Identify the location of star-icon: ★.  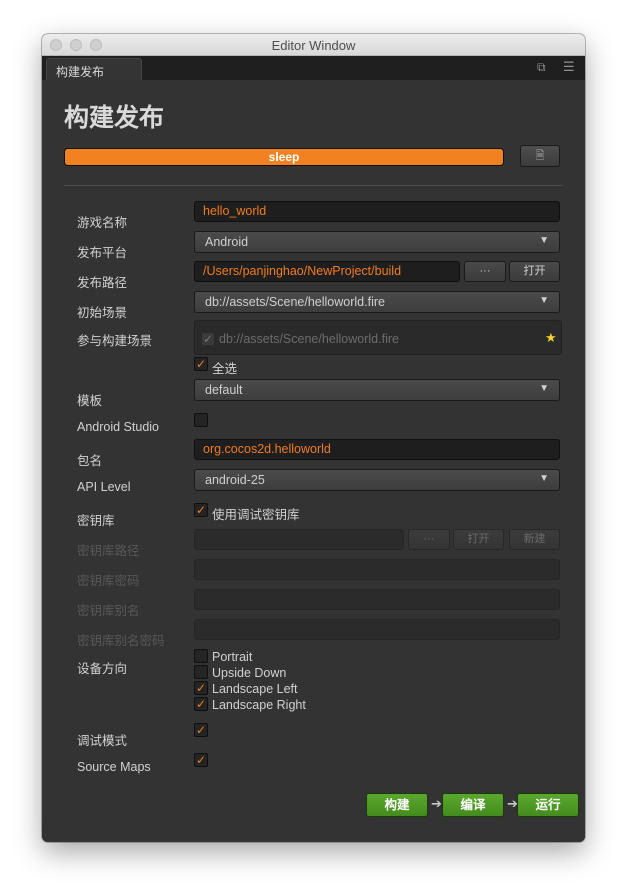
(551, 337).